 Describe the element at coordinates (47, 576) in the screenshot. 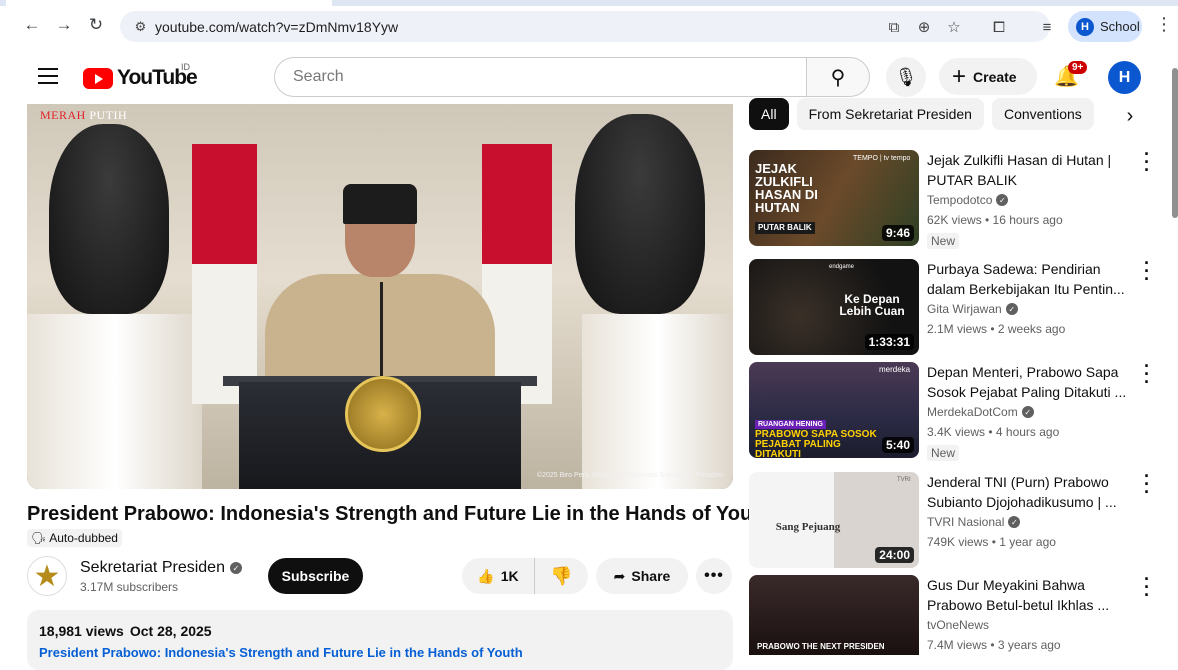

I see `channel-avatar: ★` at that location.